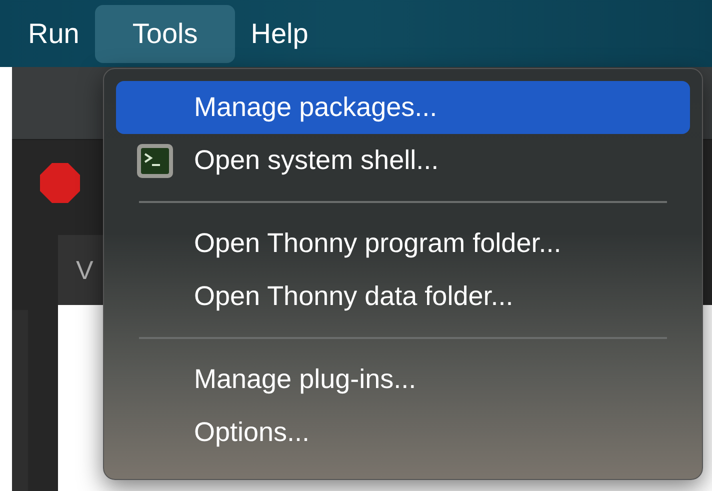 This screenshot has width=712, height=491. I want to click on menu-bar-item: Run, so click(54, 33).